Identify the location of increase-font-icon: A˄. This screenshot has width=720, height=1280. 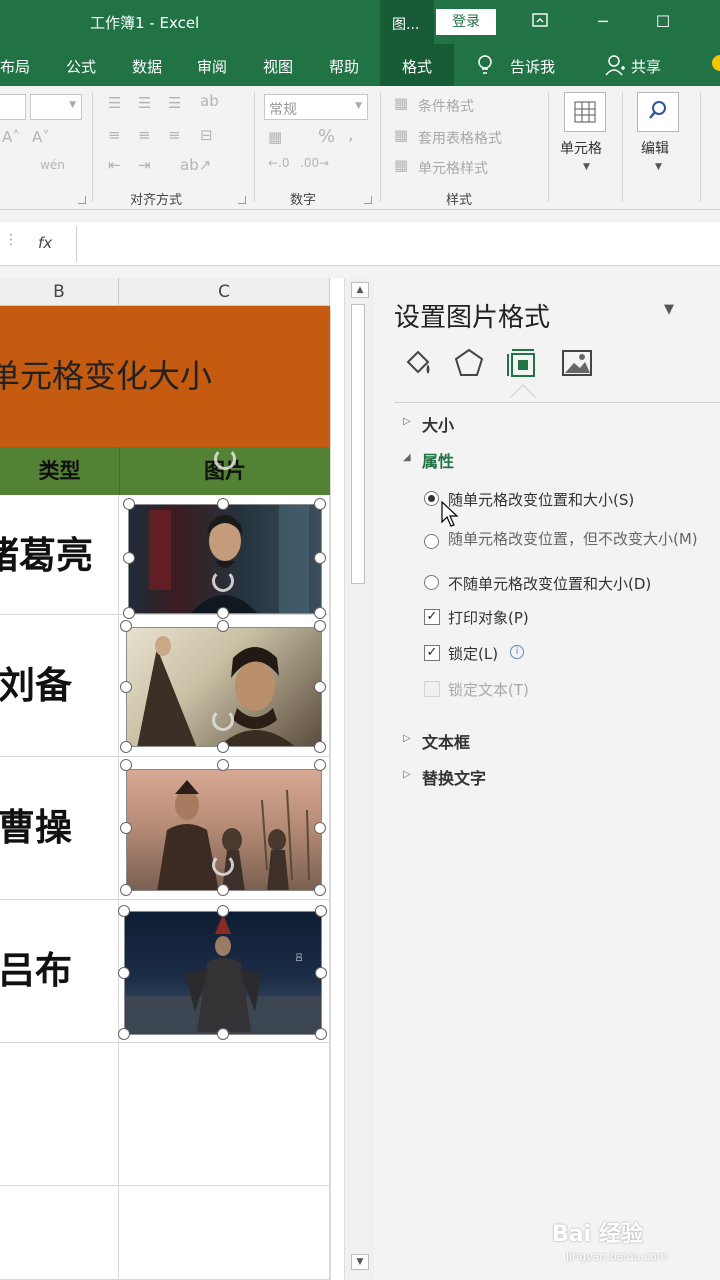
(11, 137).